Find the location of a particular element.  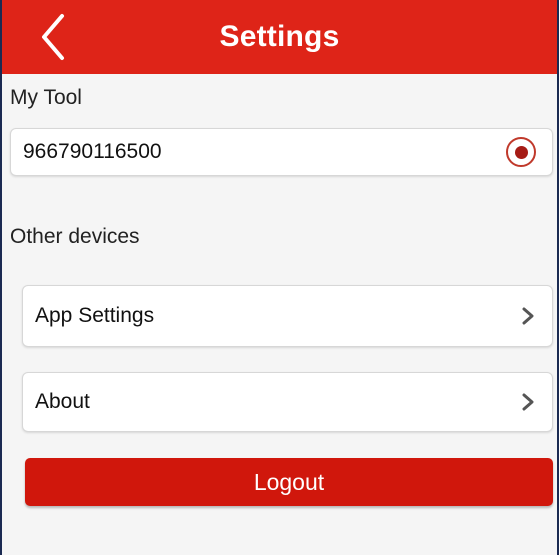

radio-dot is located at coordinates (521, 152).